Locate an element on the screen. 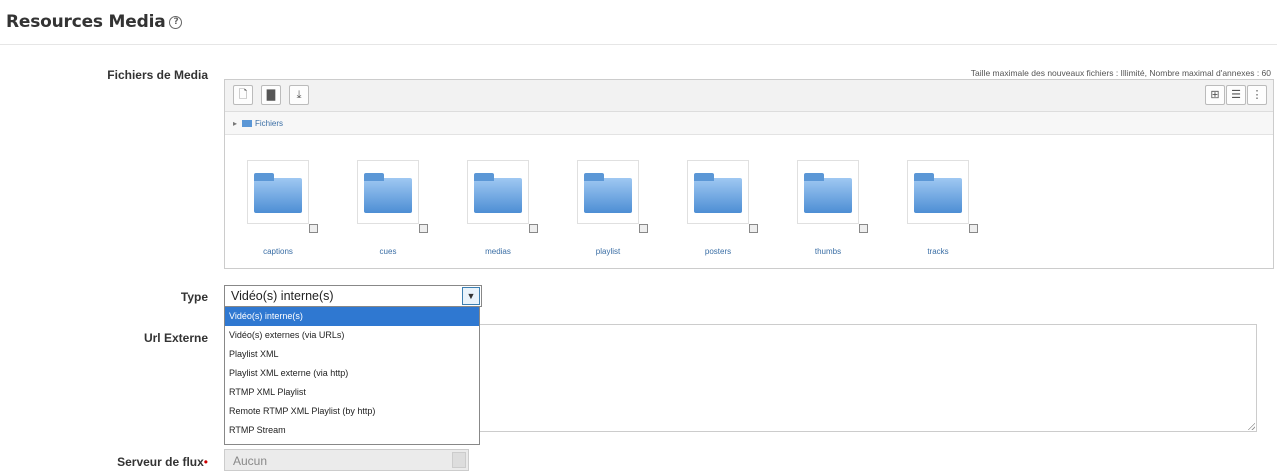 This screenshot has height=471, width=1277. help-icon: ? is located at coordinates (176, 22).